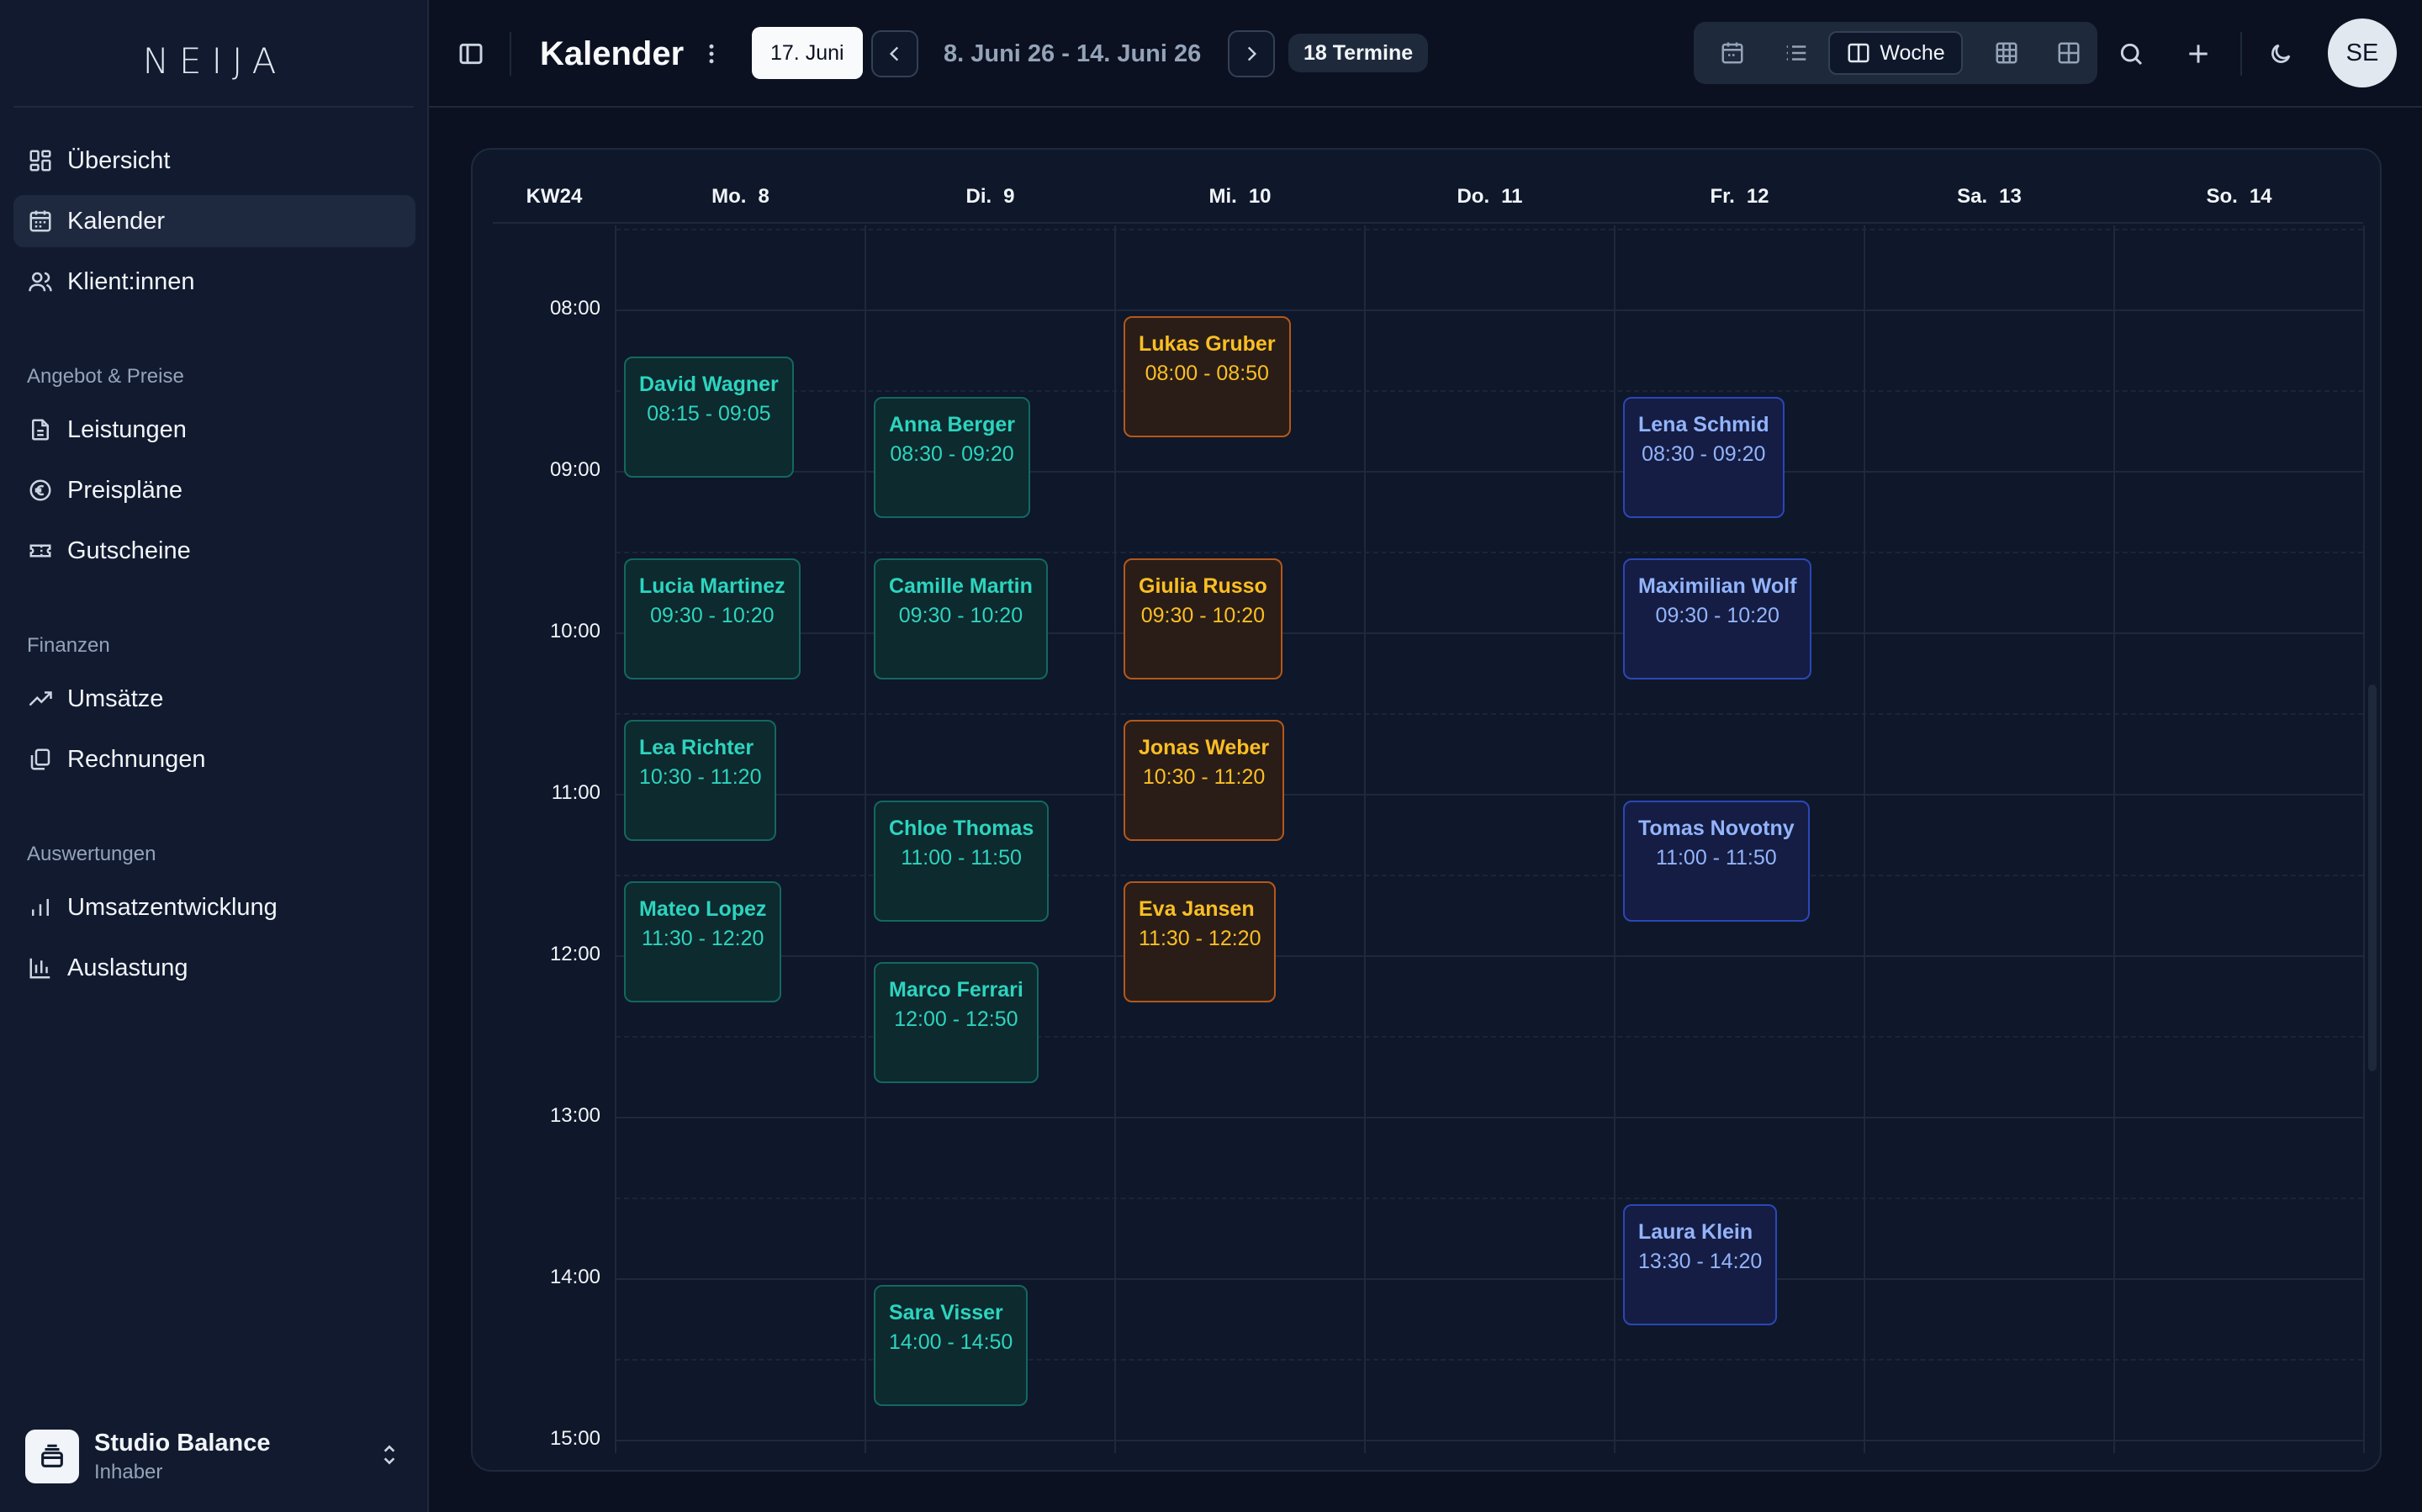 The width and height of the screenshot is (2422, 1512). I want to click on appointment-time: 08:00 - 08:50, so click(1207, 373).